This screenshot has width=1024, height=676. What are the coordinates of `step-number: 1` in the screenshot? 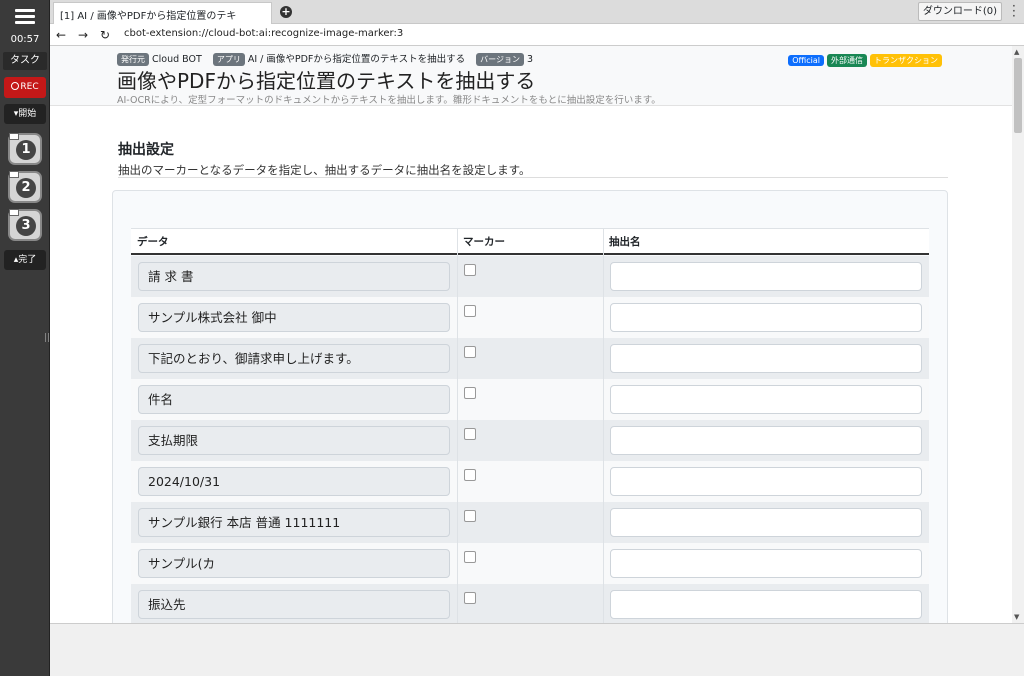 It's located at (26, 150).